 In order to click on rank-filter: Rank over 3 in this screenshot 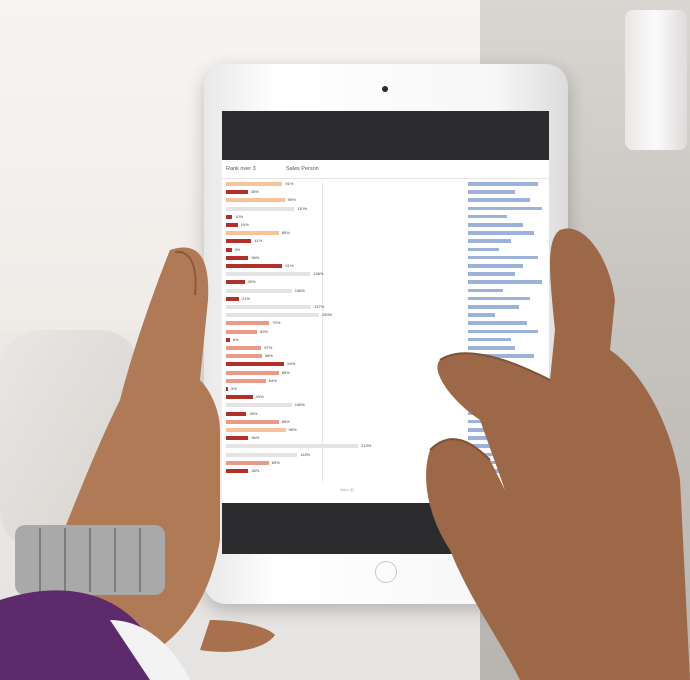, I will do `click(241, 169)`.